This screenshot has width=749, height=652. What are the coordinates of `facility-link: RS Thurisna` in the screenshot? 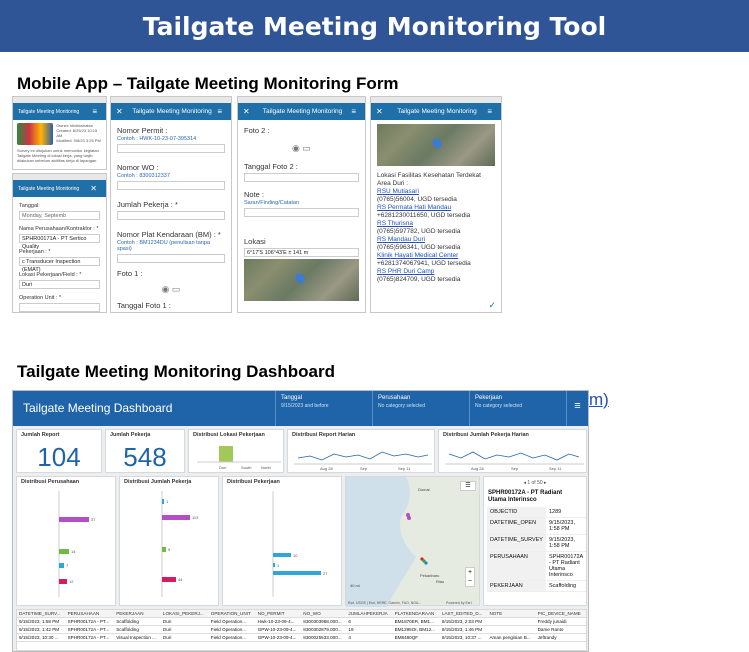 It's located at (436, 224).